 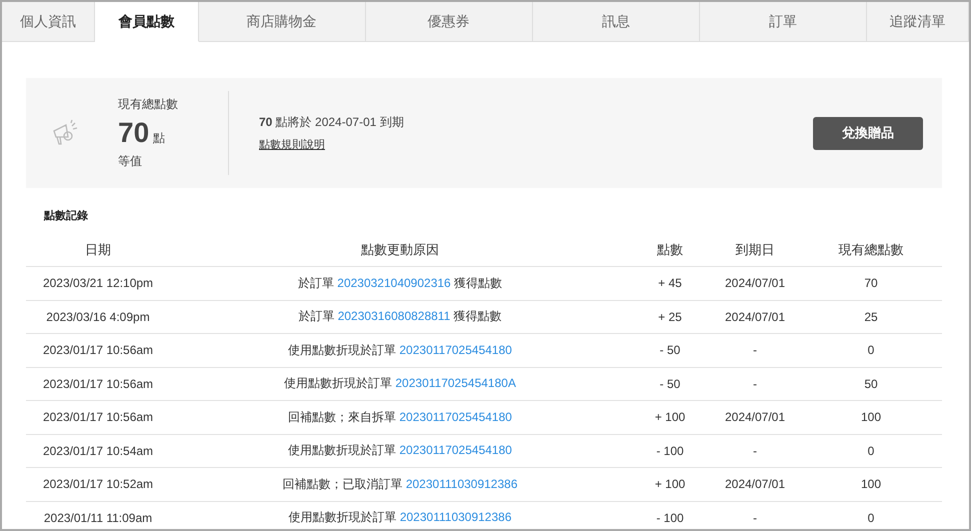 What do you see at coordinates (868, 133) in the screenshot?
I see `redeem-gift-button: 兌換贈品` at bounding box center [868, 133].